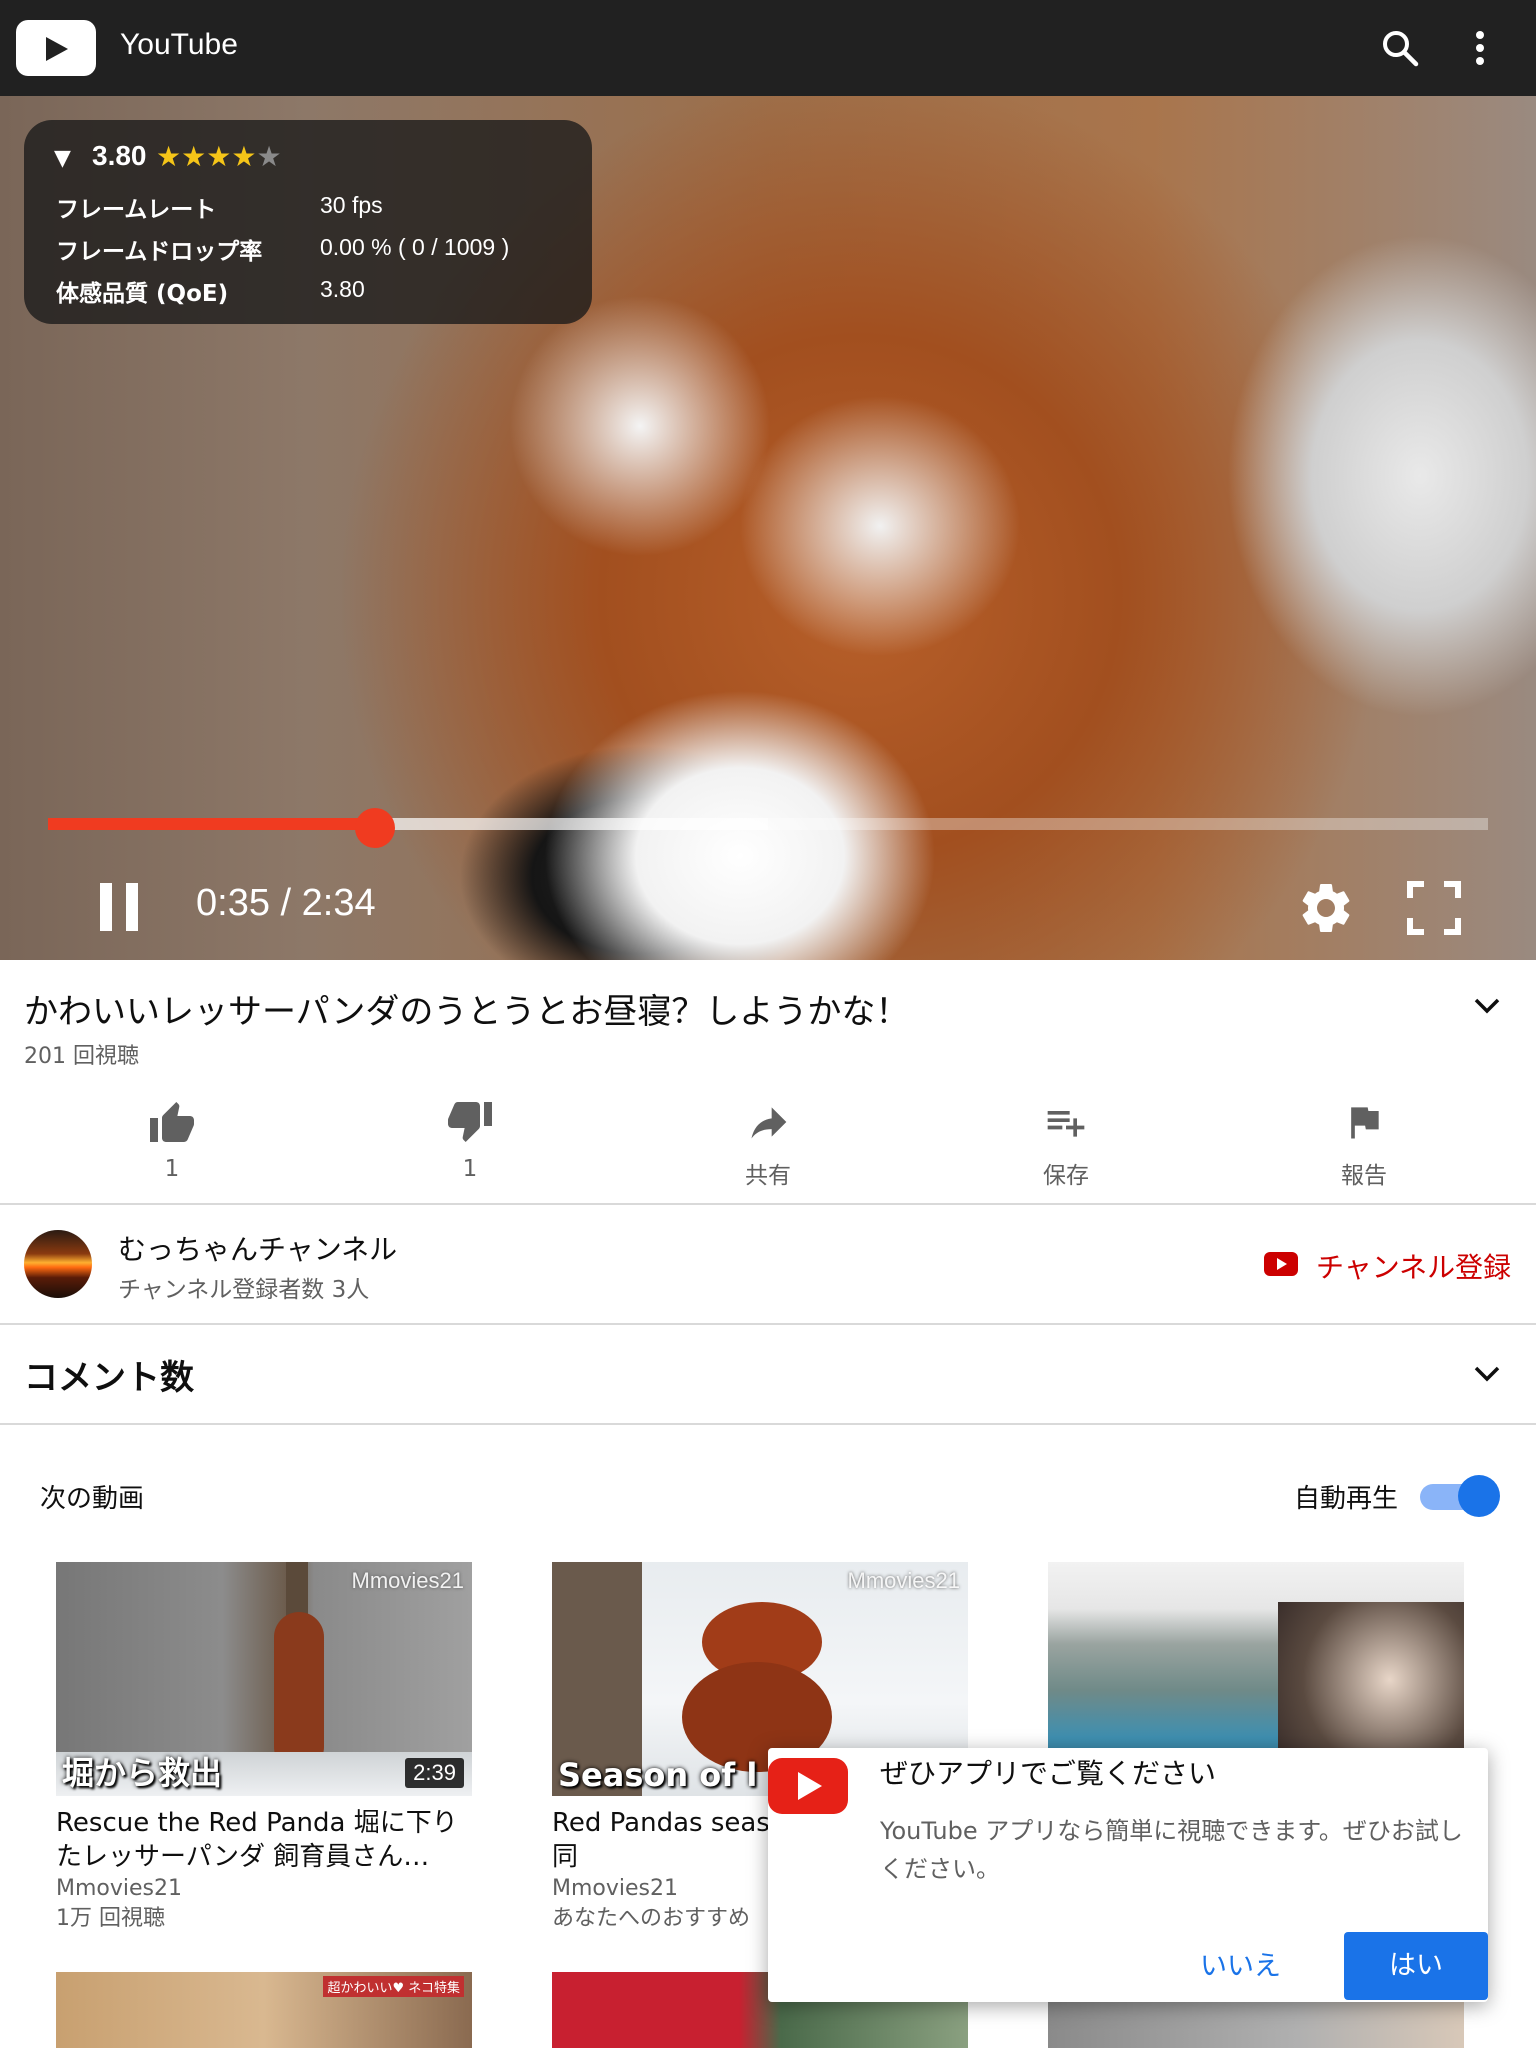 The height and width of the screenshot is (2048, 1536). What do you see at coordinates (142, 1773) in the screenshot?
I see `thumbnail-overlay-title: 堀から救出` at bounding box center [142, 1773].